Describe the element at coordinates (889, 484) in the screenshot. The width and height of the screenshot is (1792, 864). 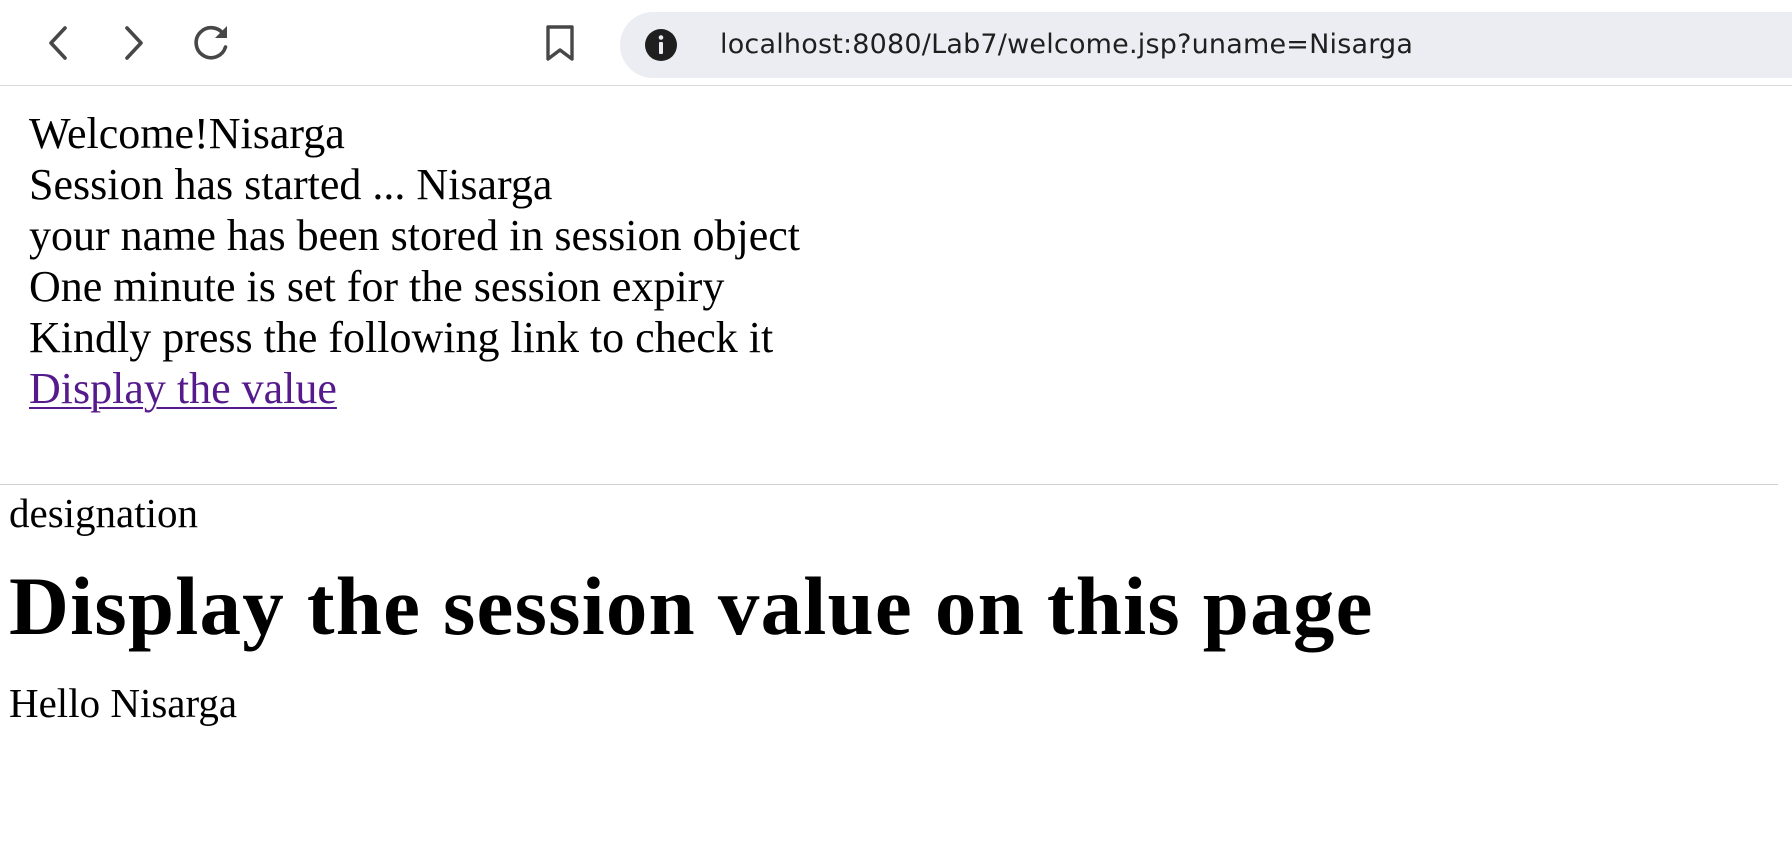
I see `frame-divider` at that location.